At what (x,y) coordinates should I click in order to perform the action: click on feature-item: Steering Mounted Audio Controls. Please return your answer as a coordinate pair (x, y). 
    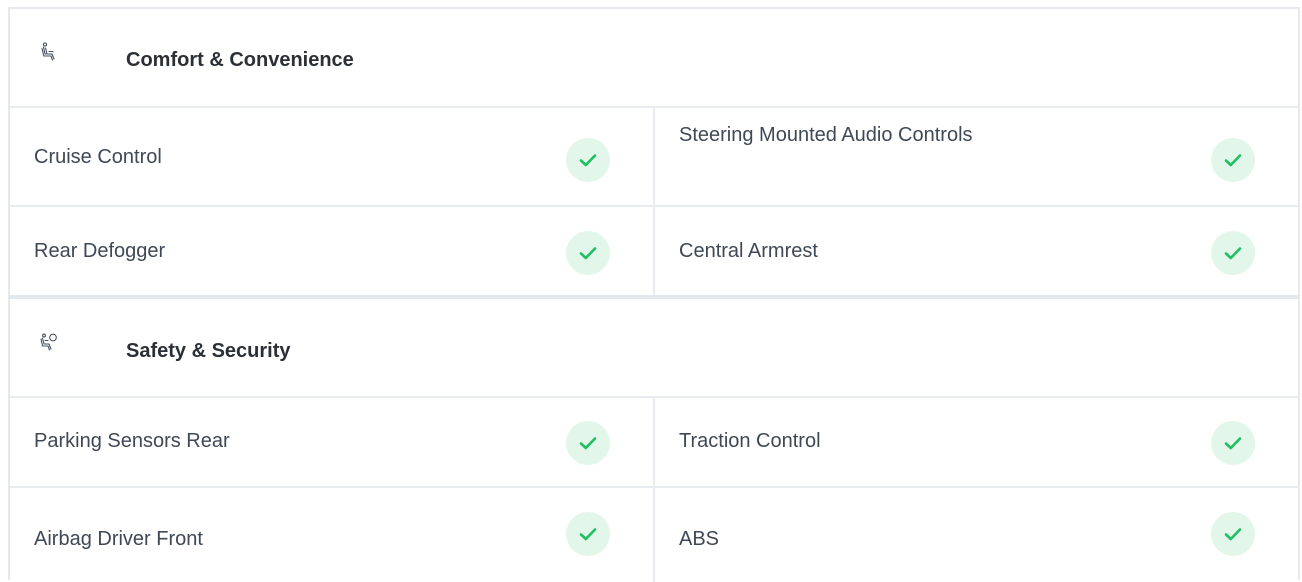
    Looking at the image, I should click on (977, 156).